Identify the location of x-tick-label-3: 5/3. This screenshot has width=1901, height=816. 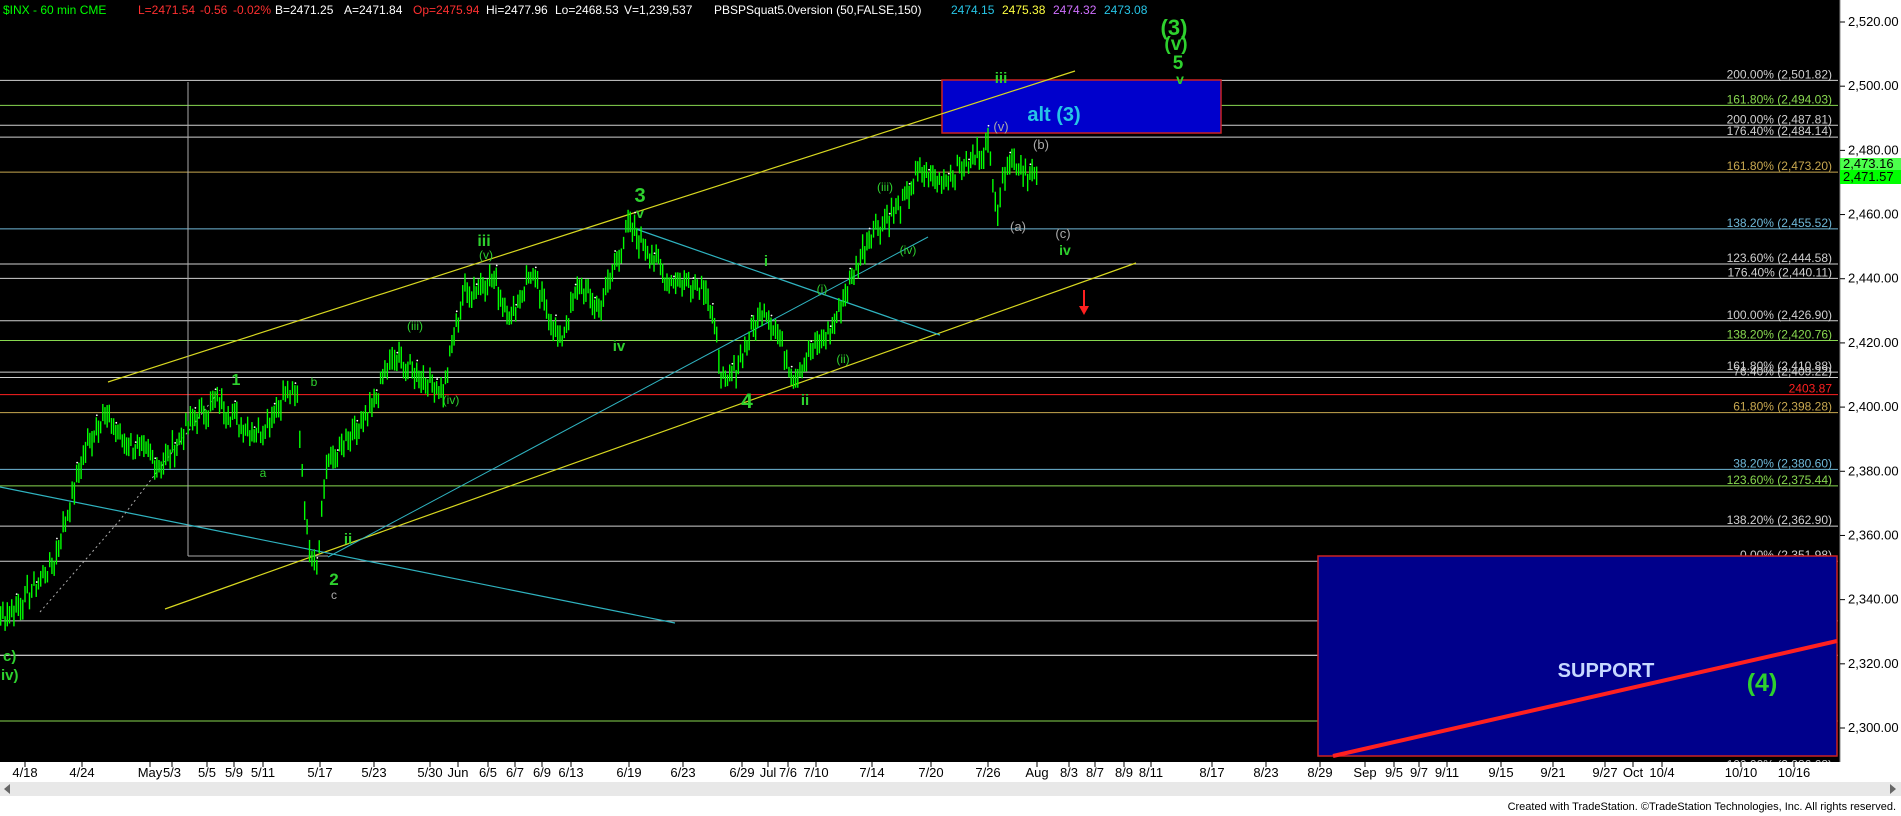
(172, 772).